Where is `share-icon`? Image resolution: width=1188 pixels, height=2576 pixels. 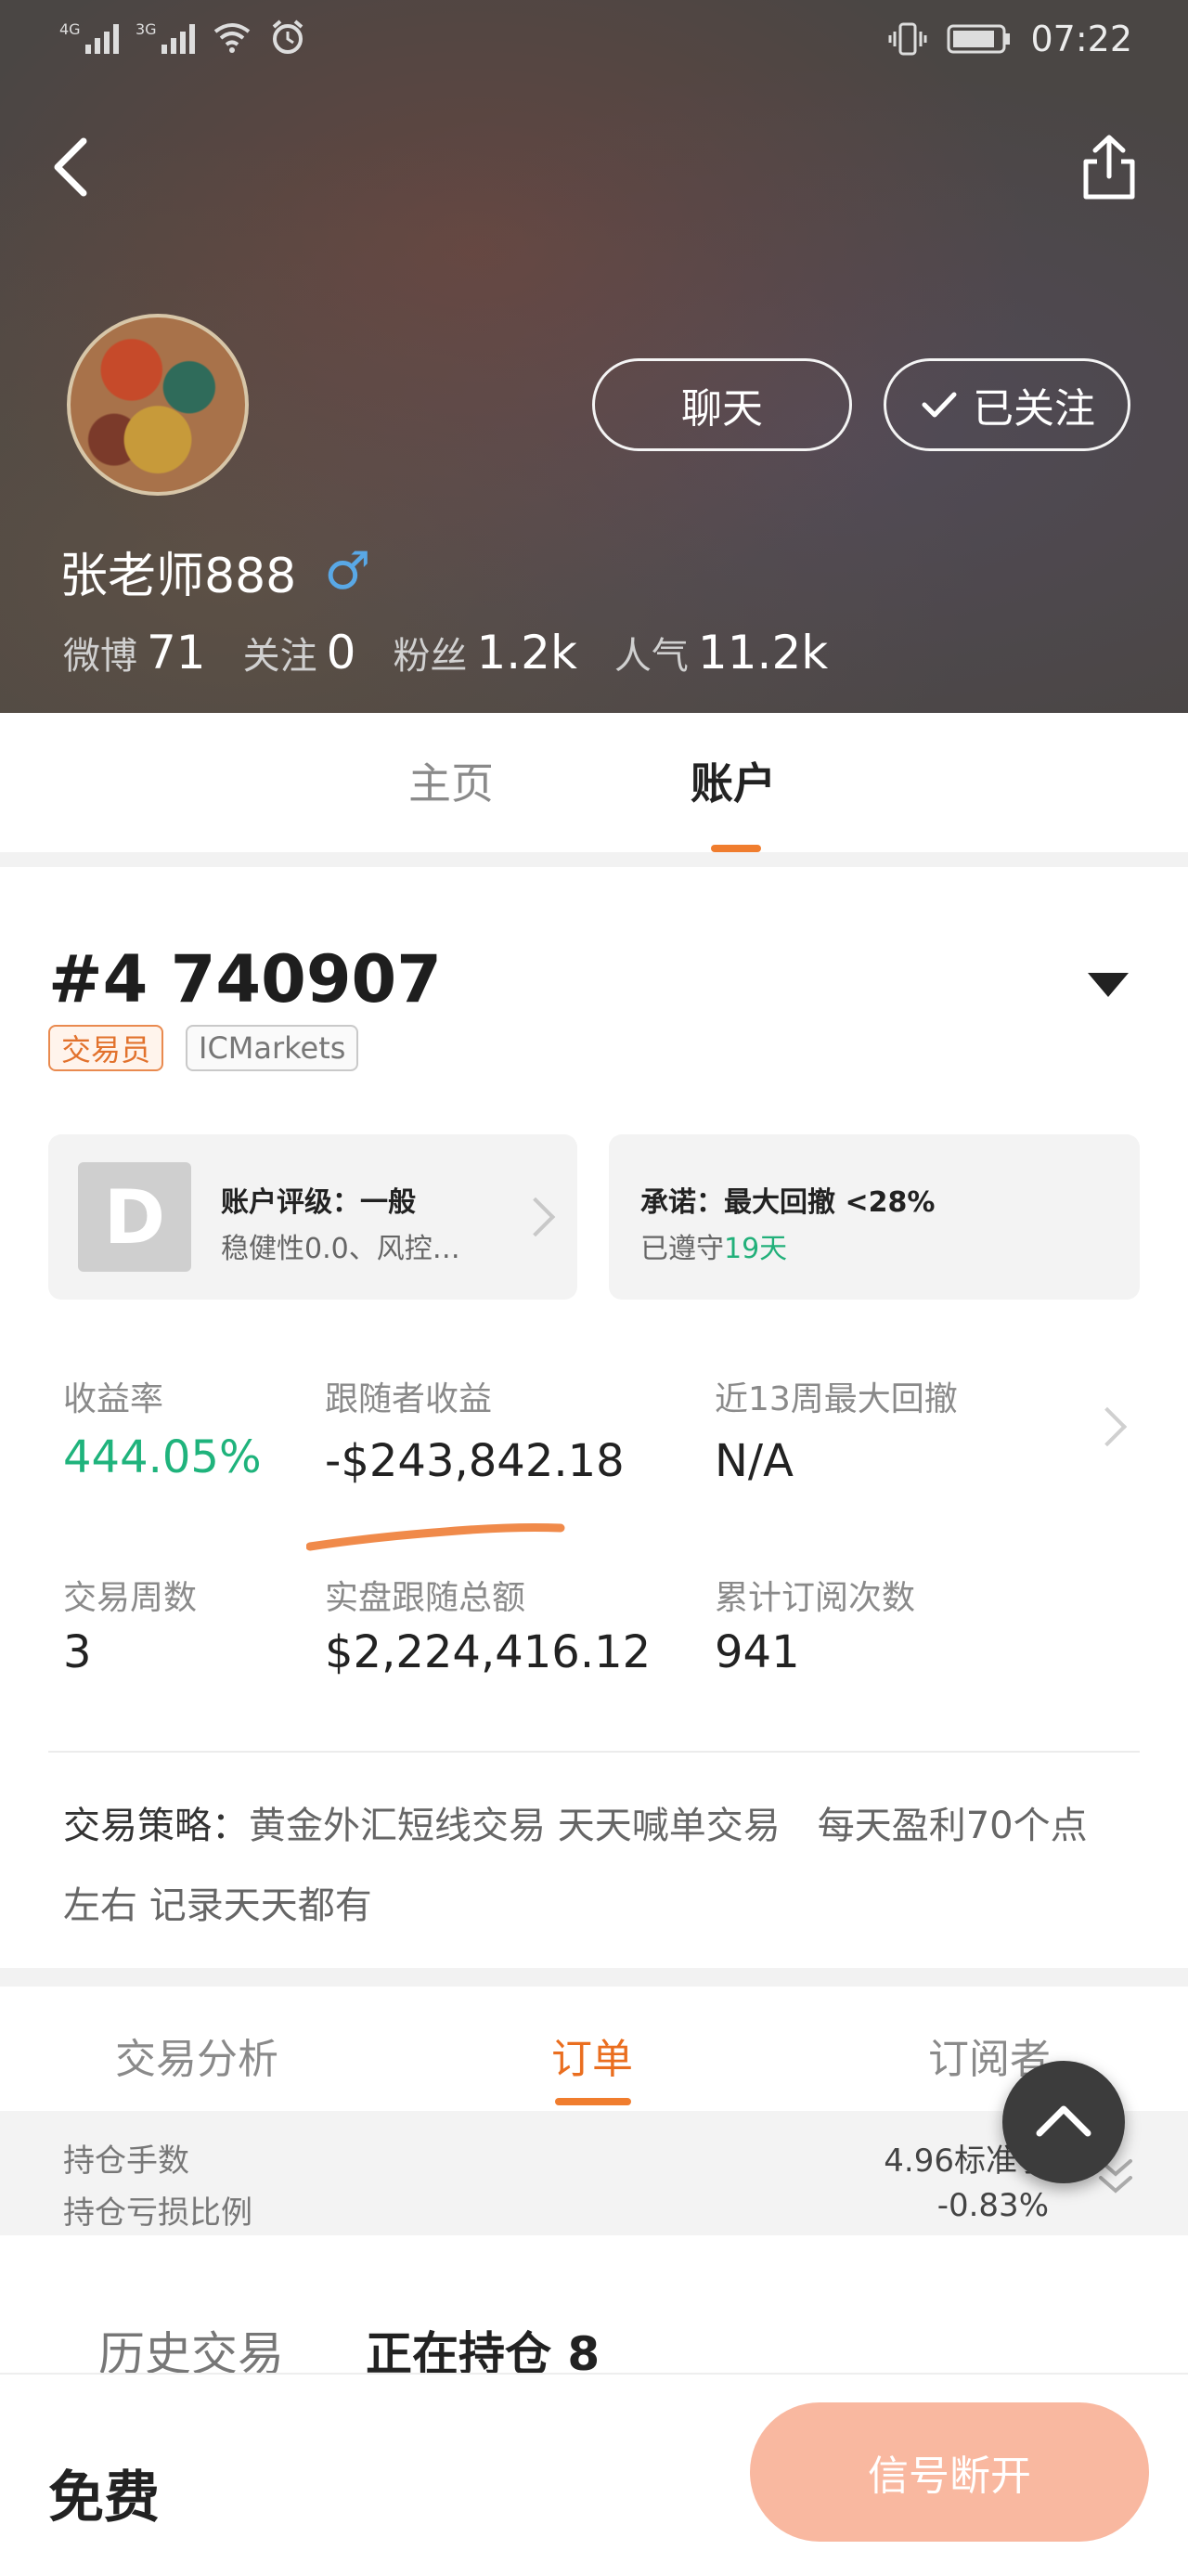
share-icon is located at coordinates (1109, 167).